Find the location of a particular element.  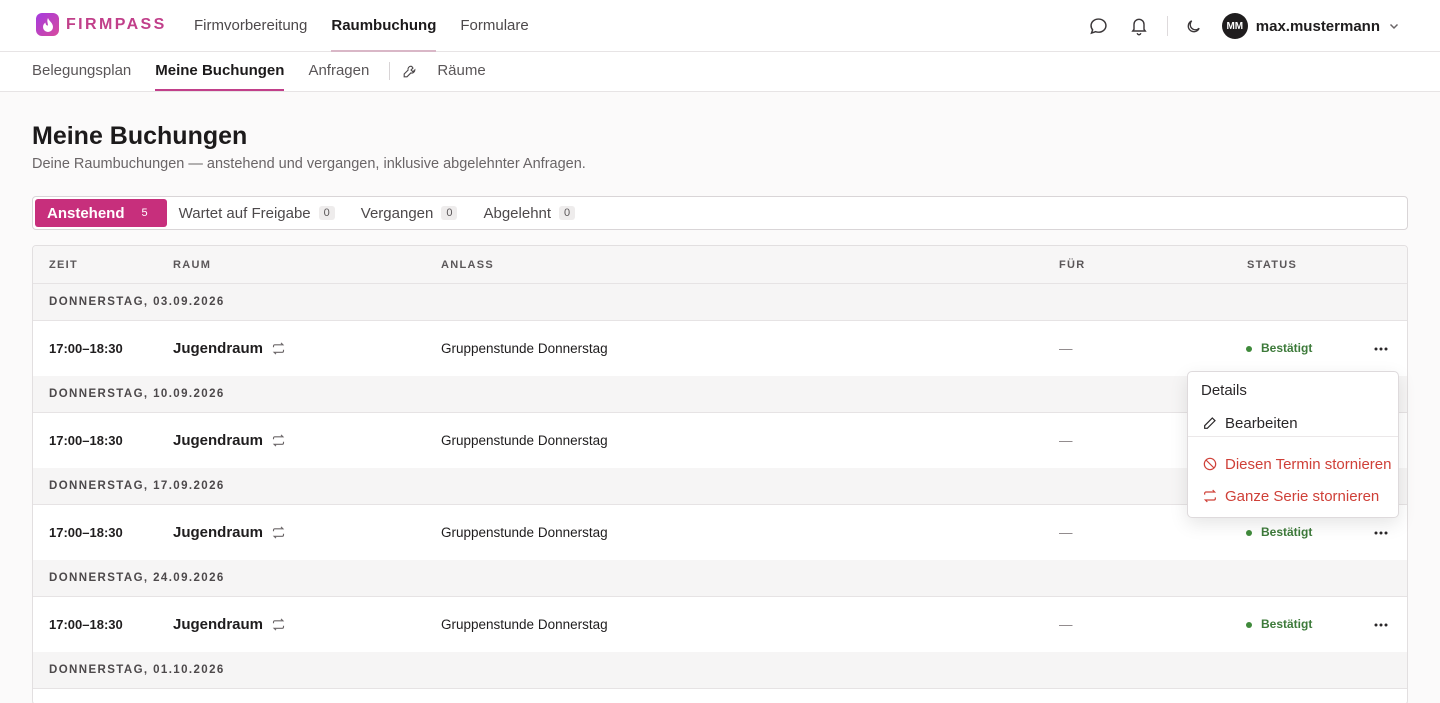

brand-name: FIRMPASS is located at coordinates (116, 24).